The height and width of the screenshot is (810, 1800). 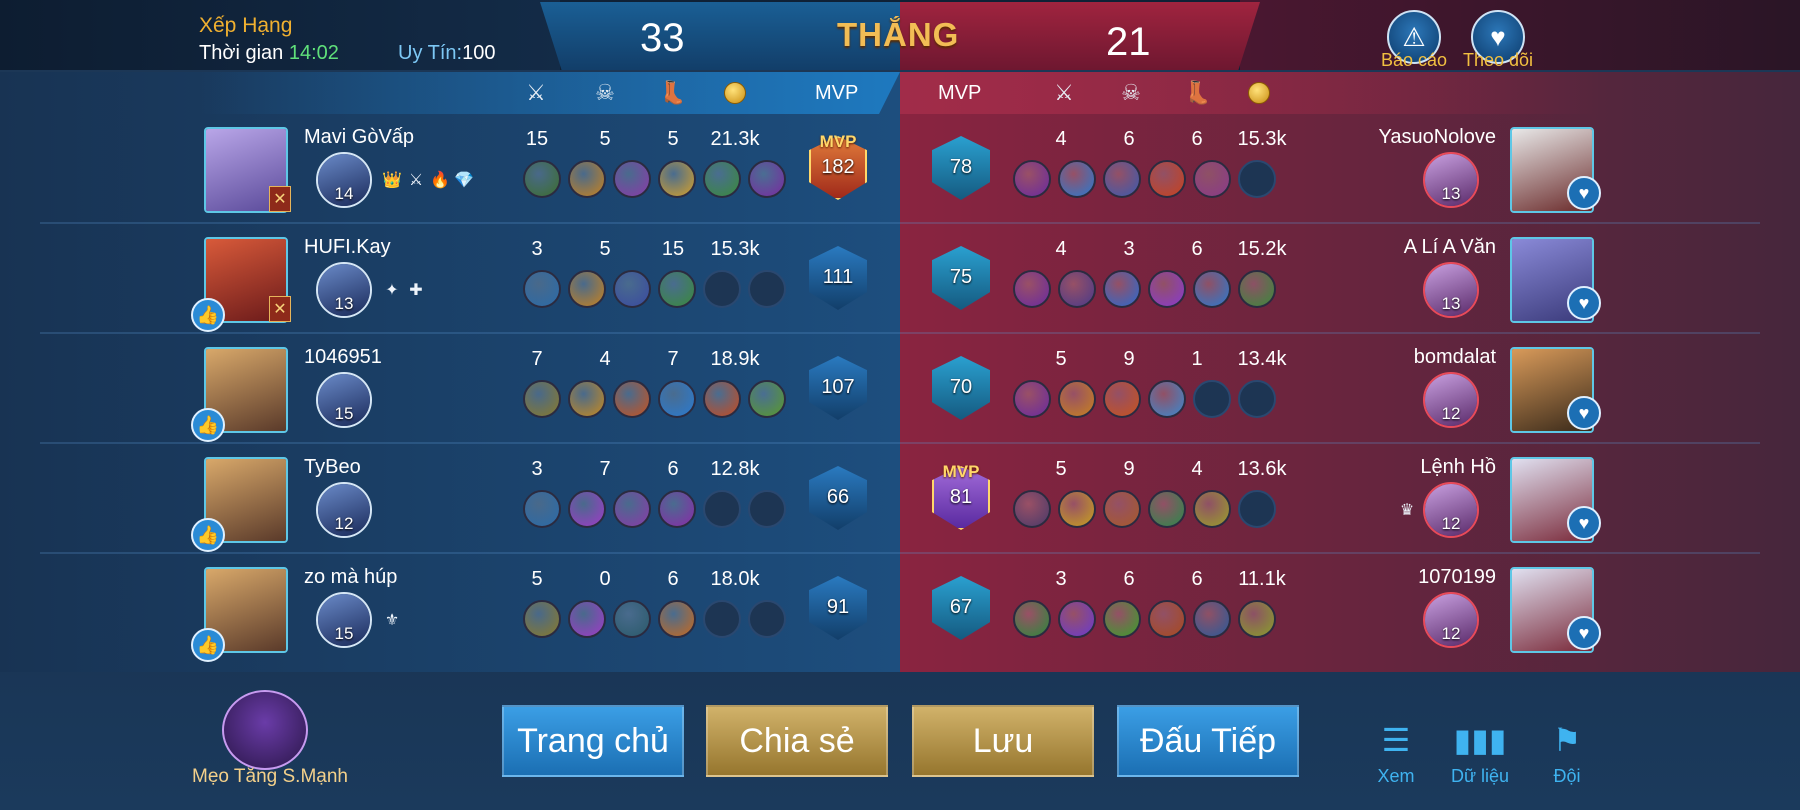 What do you see at coordinates (1567, 740) in the screenshot?
I see `flag-icon: ⚑` at bounding box center [1567, 740].